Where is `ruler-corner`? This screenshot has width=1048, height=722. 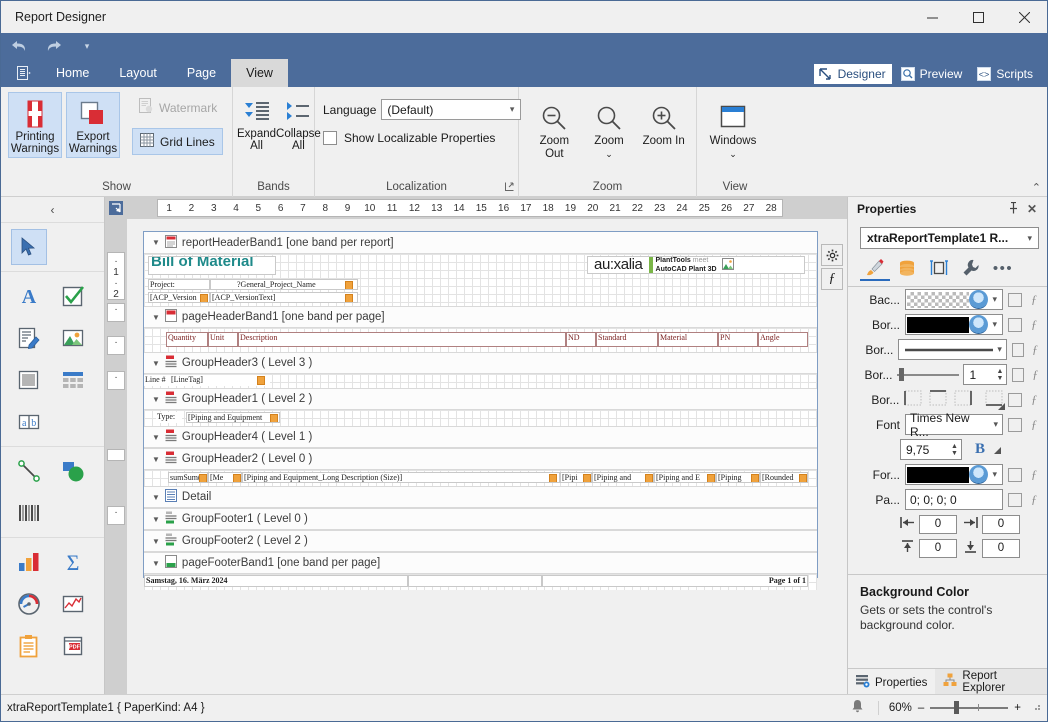
ruler-corner is located at coordinates (116, 208).